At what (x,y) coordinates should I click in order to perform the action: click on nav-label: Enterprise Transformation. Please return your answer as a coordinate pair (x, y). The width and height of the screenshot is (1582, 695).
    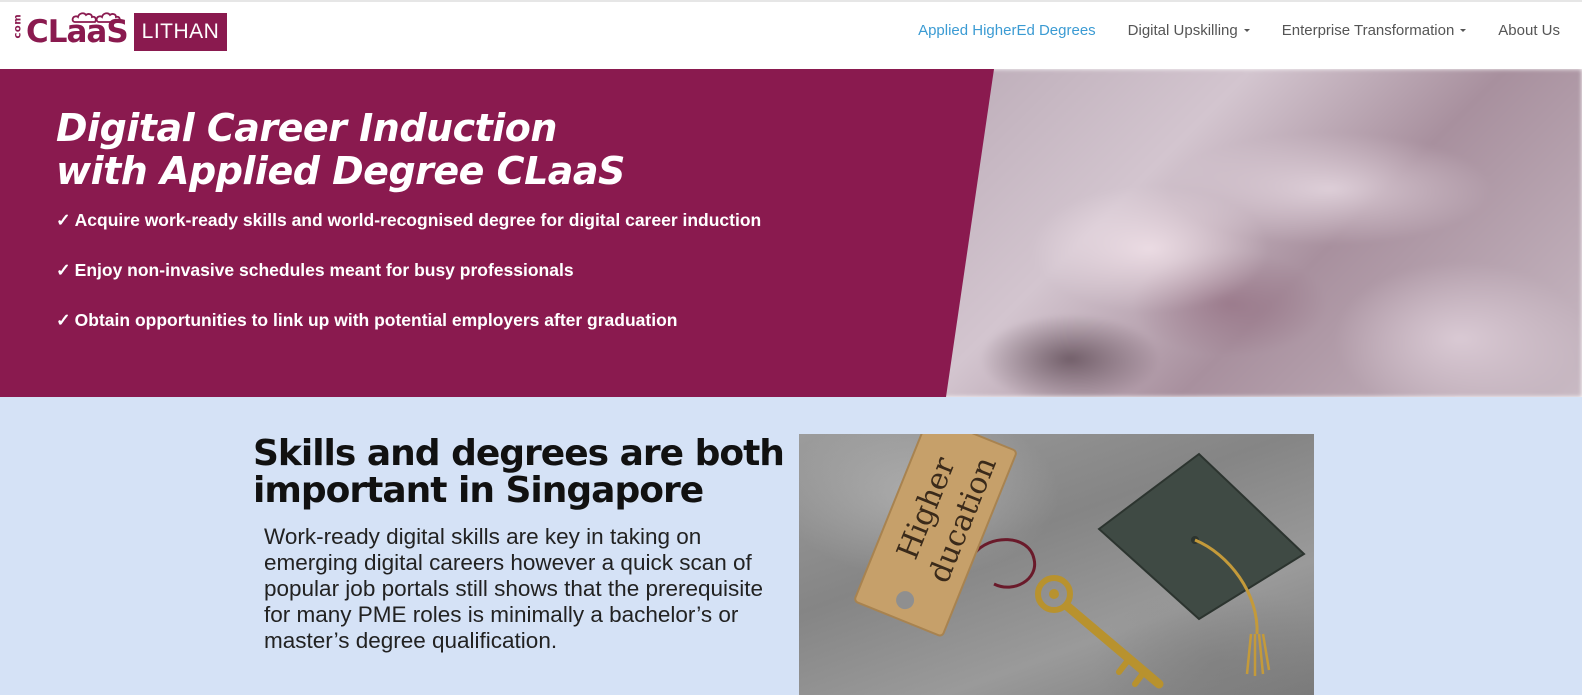
    Looking at the image, I should click on (1368, 30).